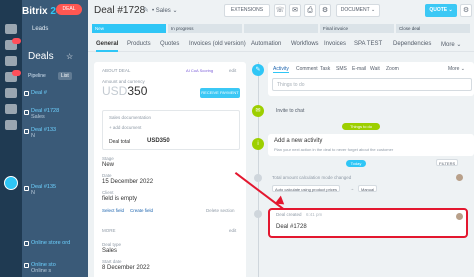 This screenshot has height=277, width=474. Describe the element at coordinates (11, 29) in the screenshot. I see `feed-icon` at that location.